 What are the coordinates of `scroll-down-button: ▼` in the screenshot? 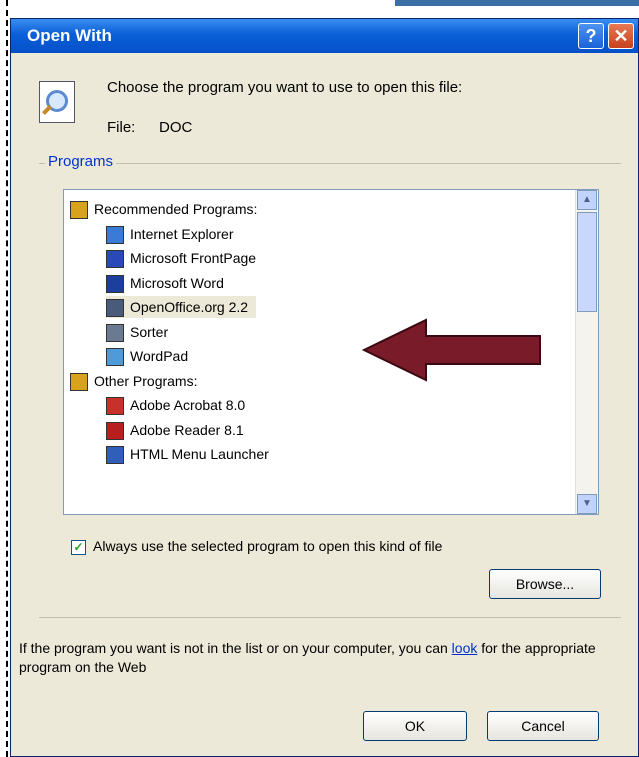 It's located at (587, 504).